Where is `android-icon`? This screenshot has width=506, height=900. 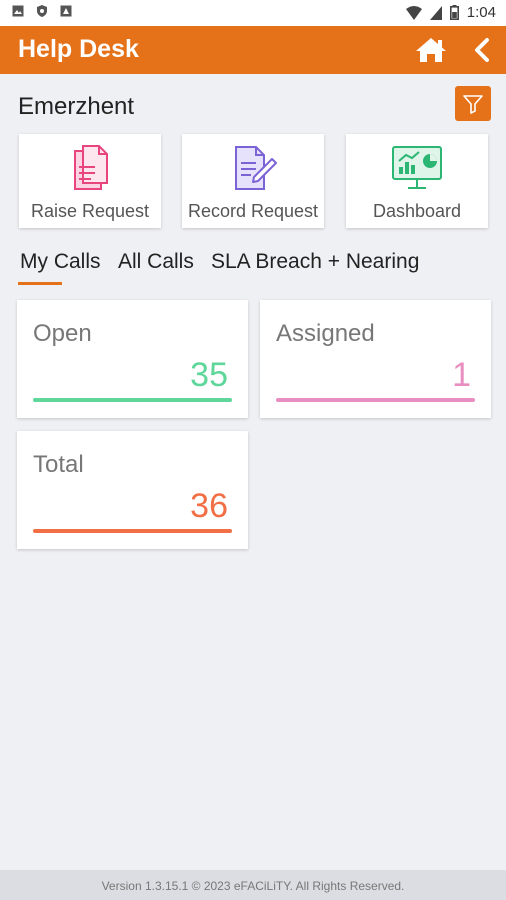 android-icon is located at coordinates (66, 11).